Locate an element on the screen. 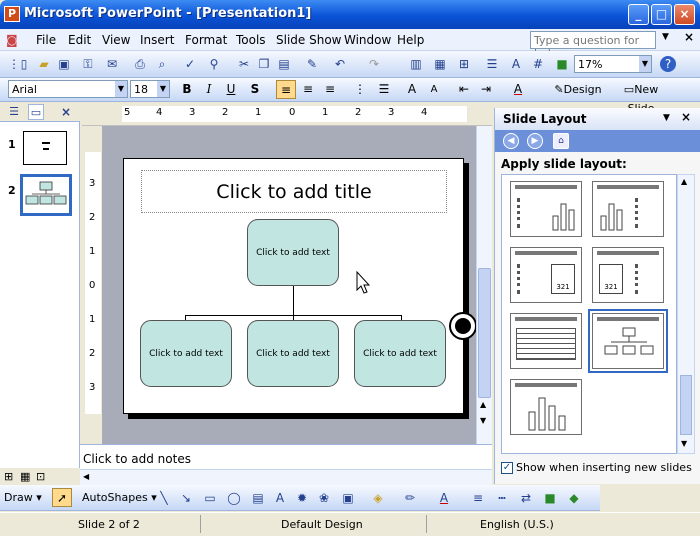 The width and height of the screenshot is (700, 536). tables-borders-icon: ⊞ is located at coordinates (464, 64).